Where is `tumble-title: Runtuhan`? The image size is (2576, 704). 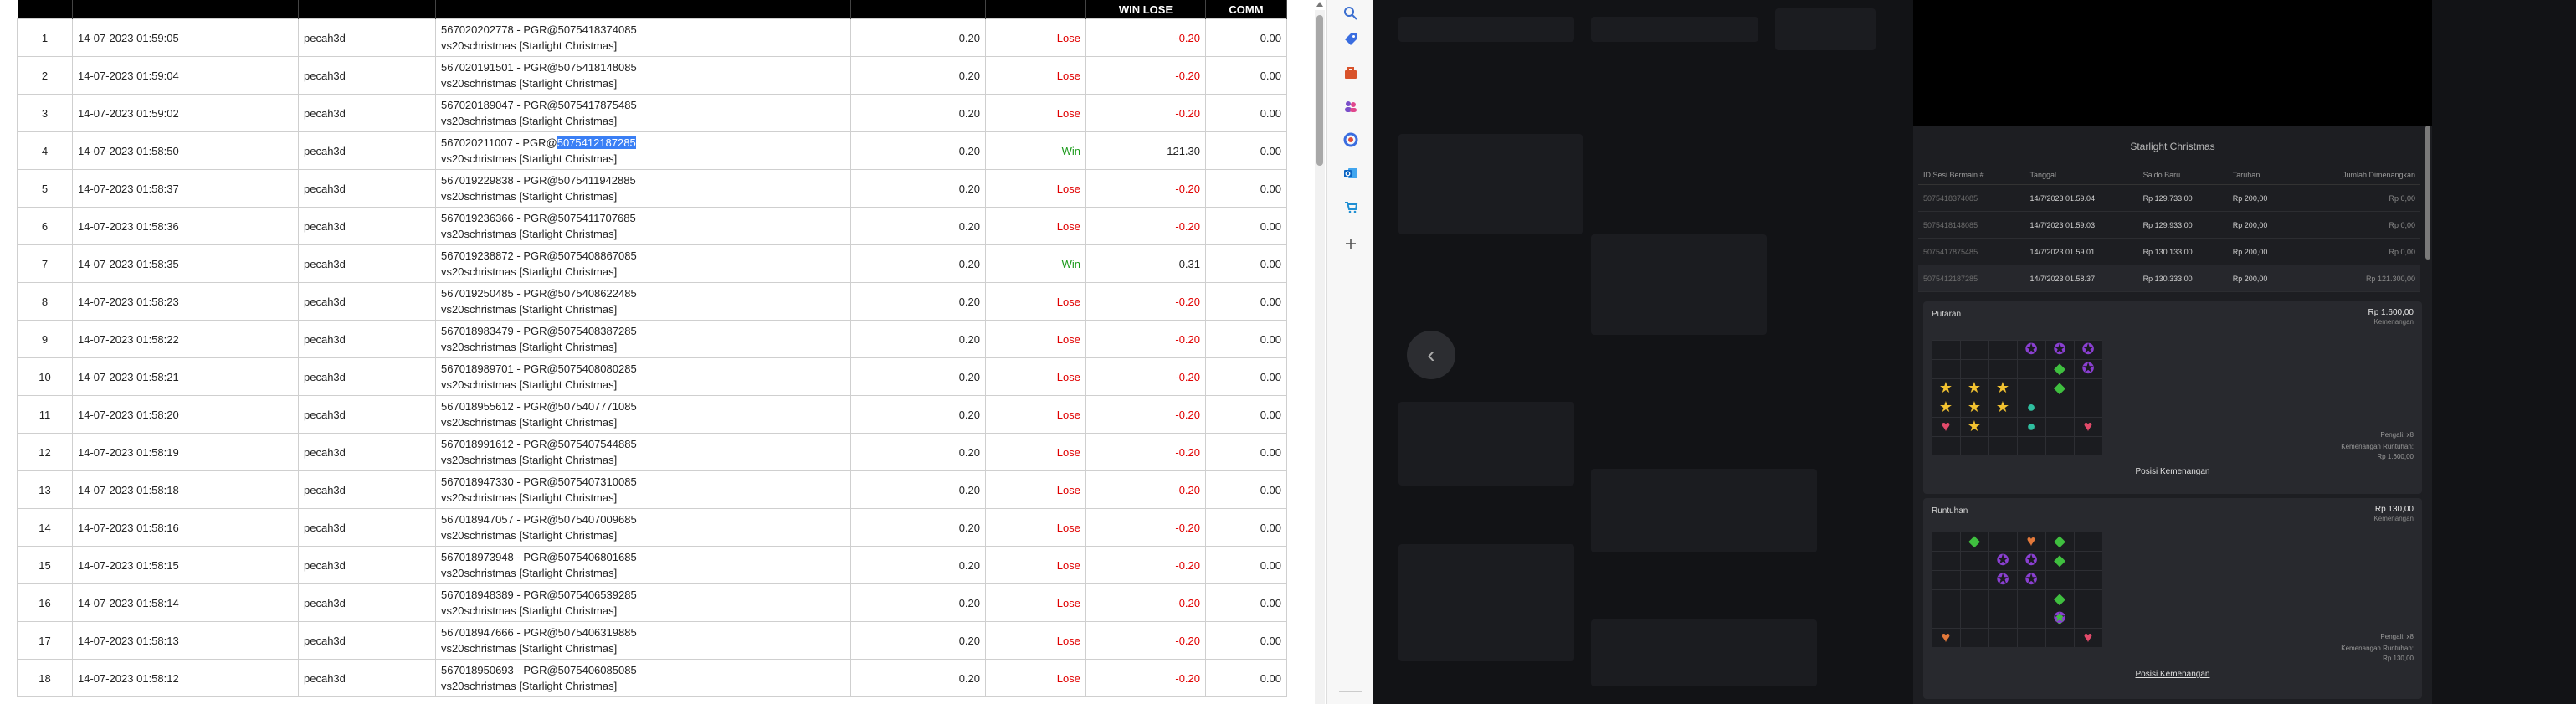 tumble-title: Runtuhan is located at coordinates (1950, 511).